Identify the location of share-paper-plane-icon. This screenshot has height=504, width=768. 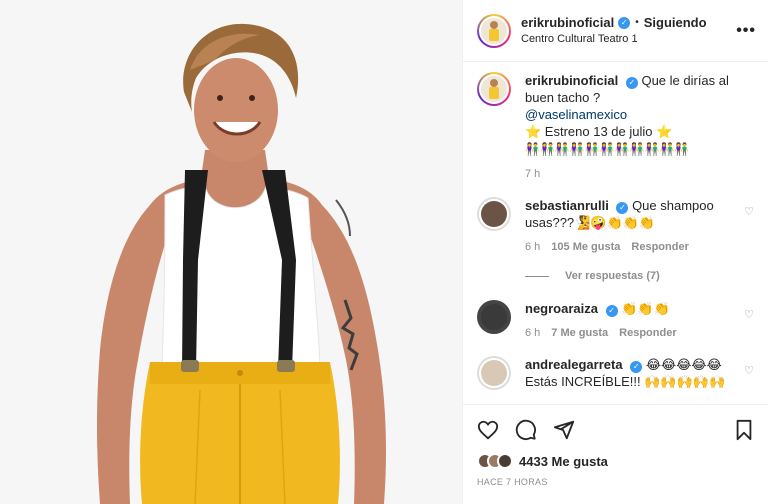
(564, 430).